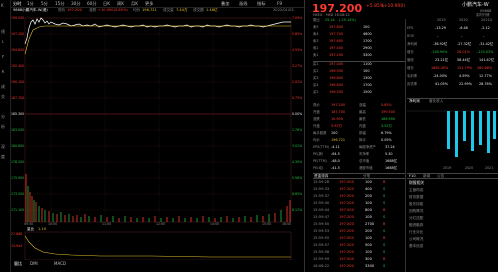  I want to click on exchange-time: HKD 16:08:22, so click(338, 15).